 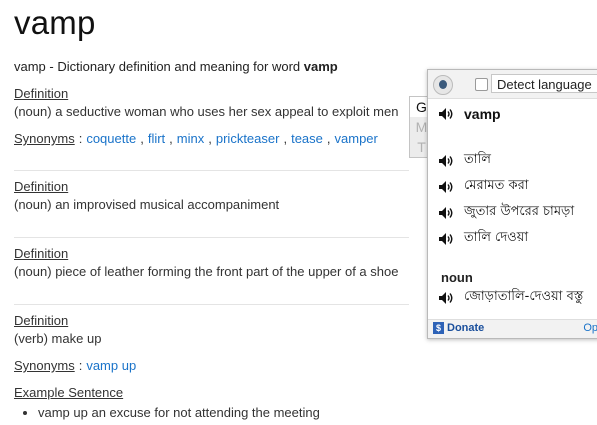 What do you see at coordinates (443, 85) in the screenshot?
I see `globe-icon` at bounding box center [443, 85].